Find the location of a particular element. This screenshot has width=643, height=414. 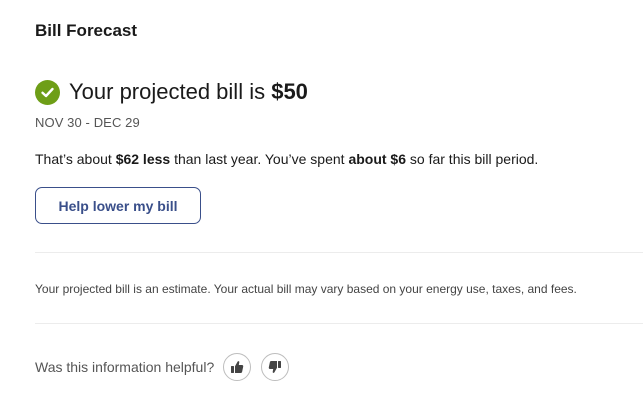

summary-part-1: That’s about is located at coordinates (75, 159).